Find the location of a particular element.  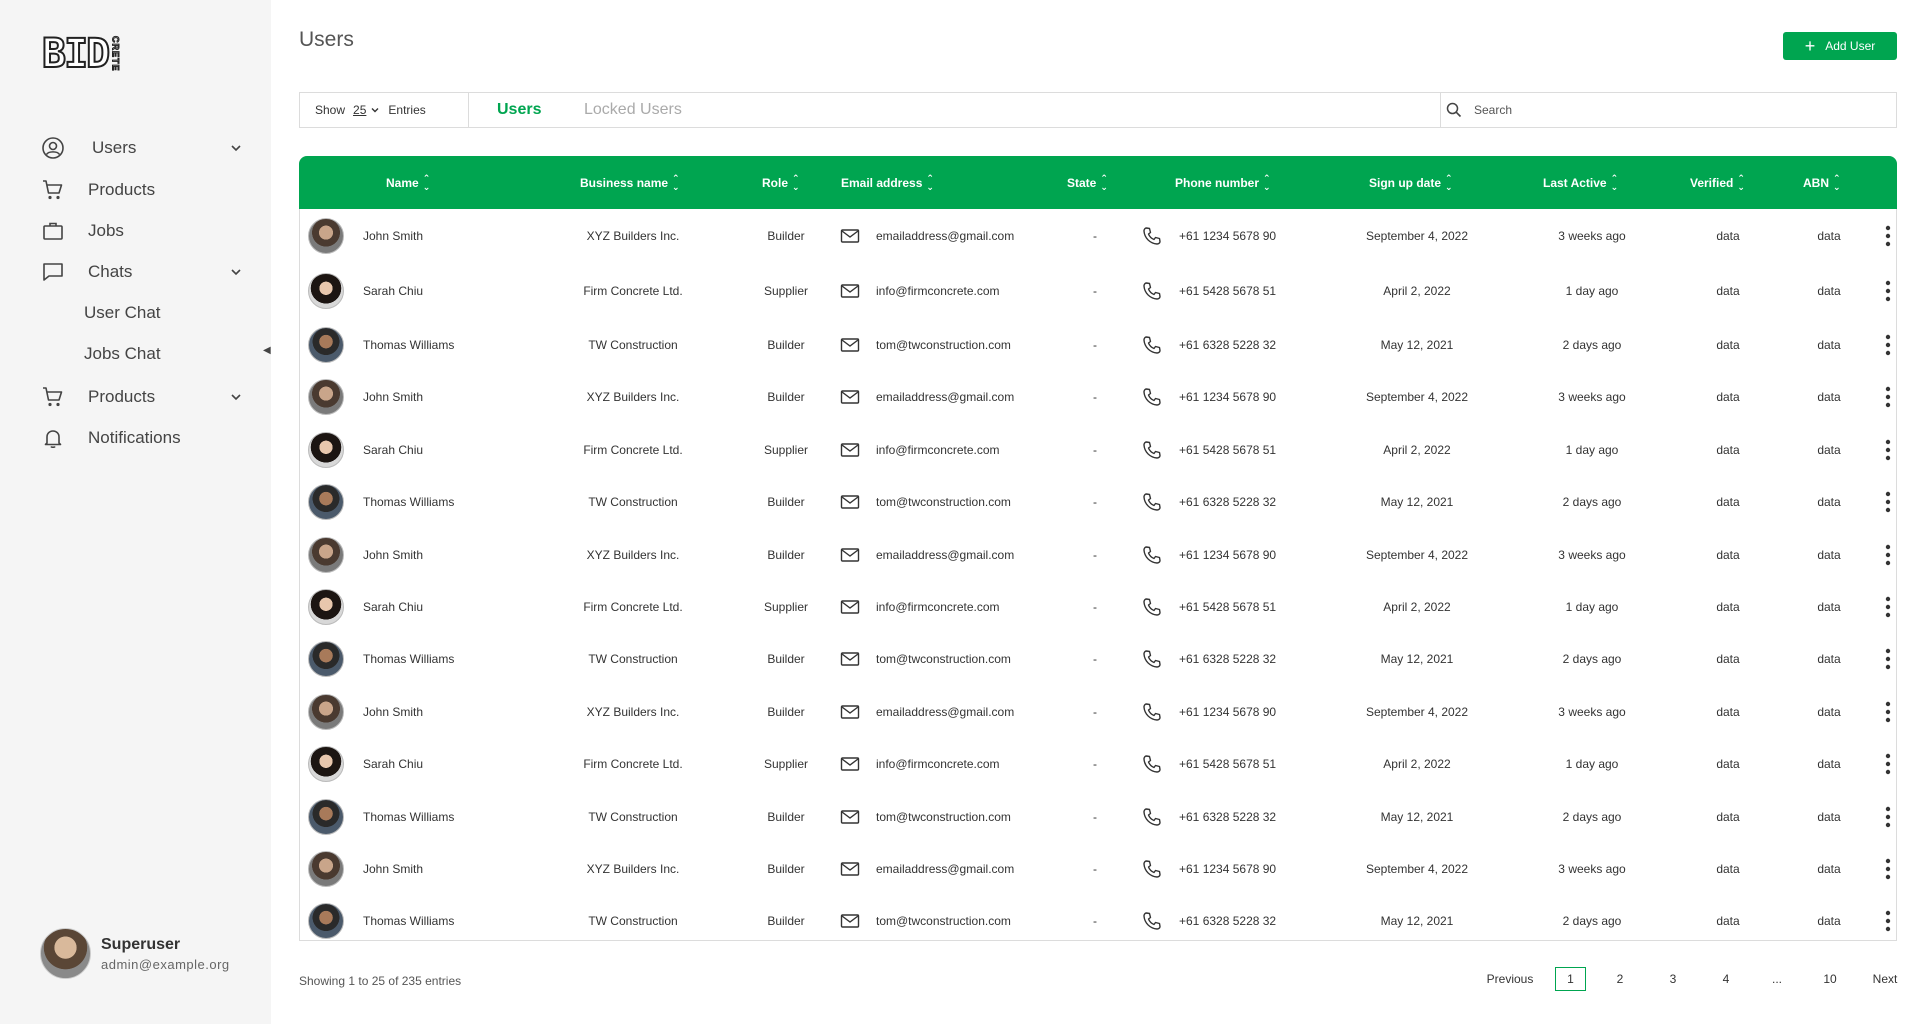

tab-users: Users is located at coordinates (519, 110).